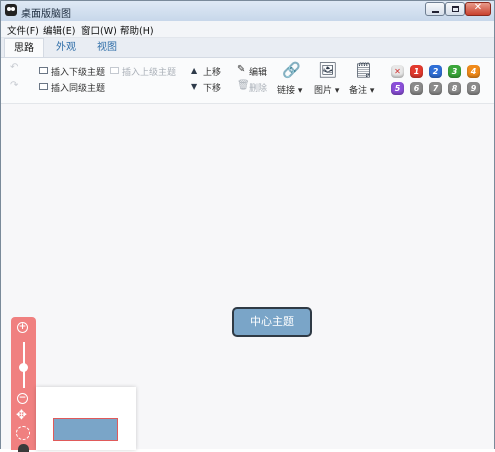  What do you see at coordinates (473, 71) in the screenshot?
I see `priority-4-button: 4` at bounding box center [473, 71].